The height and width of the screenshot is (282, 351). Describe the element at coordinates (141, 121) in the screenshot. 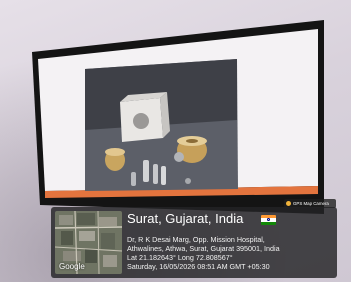

I see `cube-hole` at that location.